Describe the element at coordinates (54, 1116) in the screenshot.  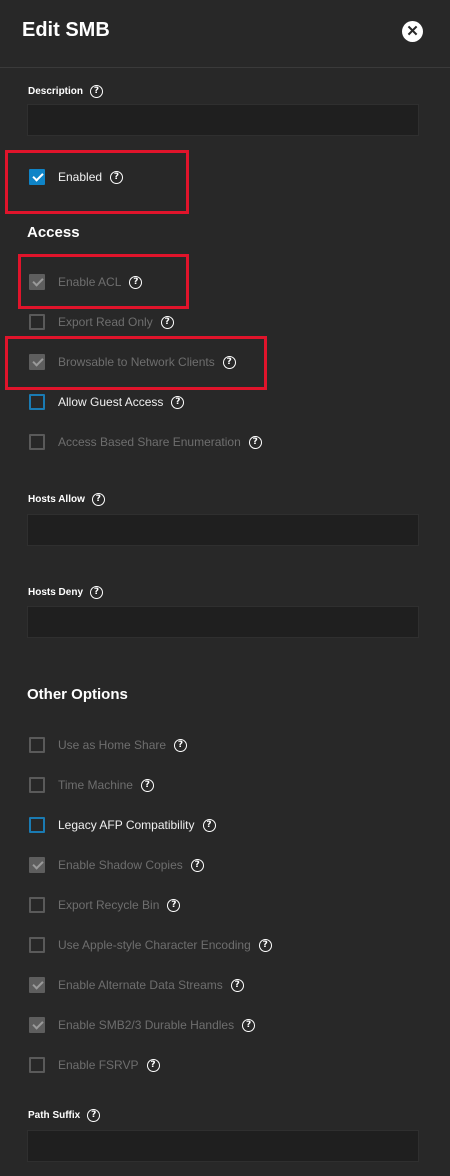
I see `path-suffix-label-text: Path Suffix` at that location.